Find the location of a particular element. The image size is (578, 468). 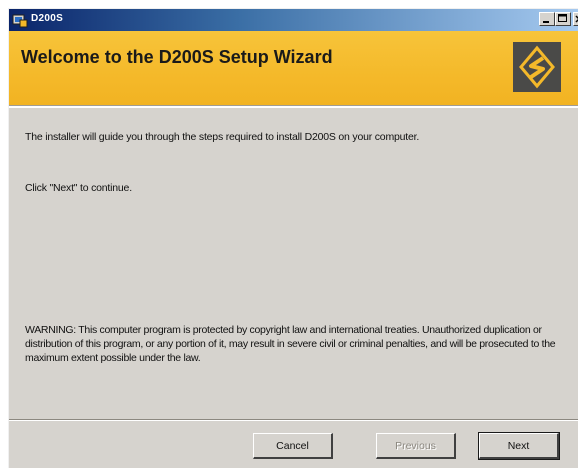

window-title: D200S is located at coordinates (47, 18).